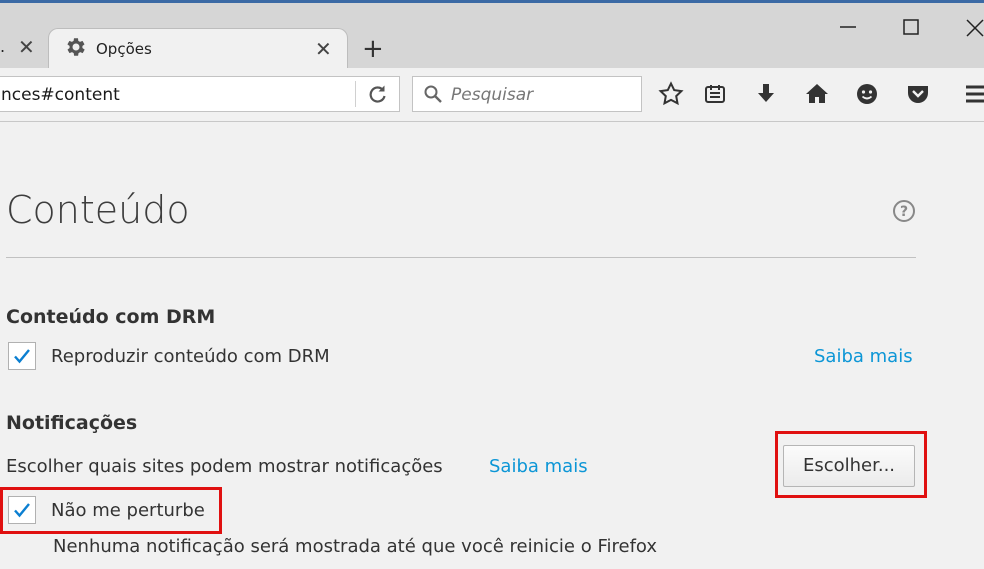 Image resolution: width=984 pixels, height=569 pixels. What do you see at coordinates (72, 423) in the screenshot?
I see `notifications-section-heading: Notificações` at bounding box center [72, 423].